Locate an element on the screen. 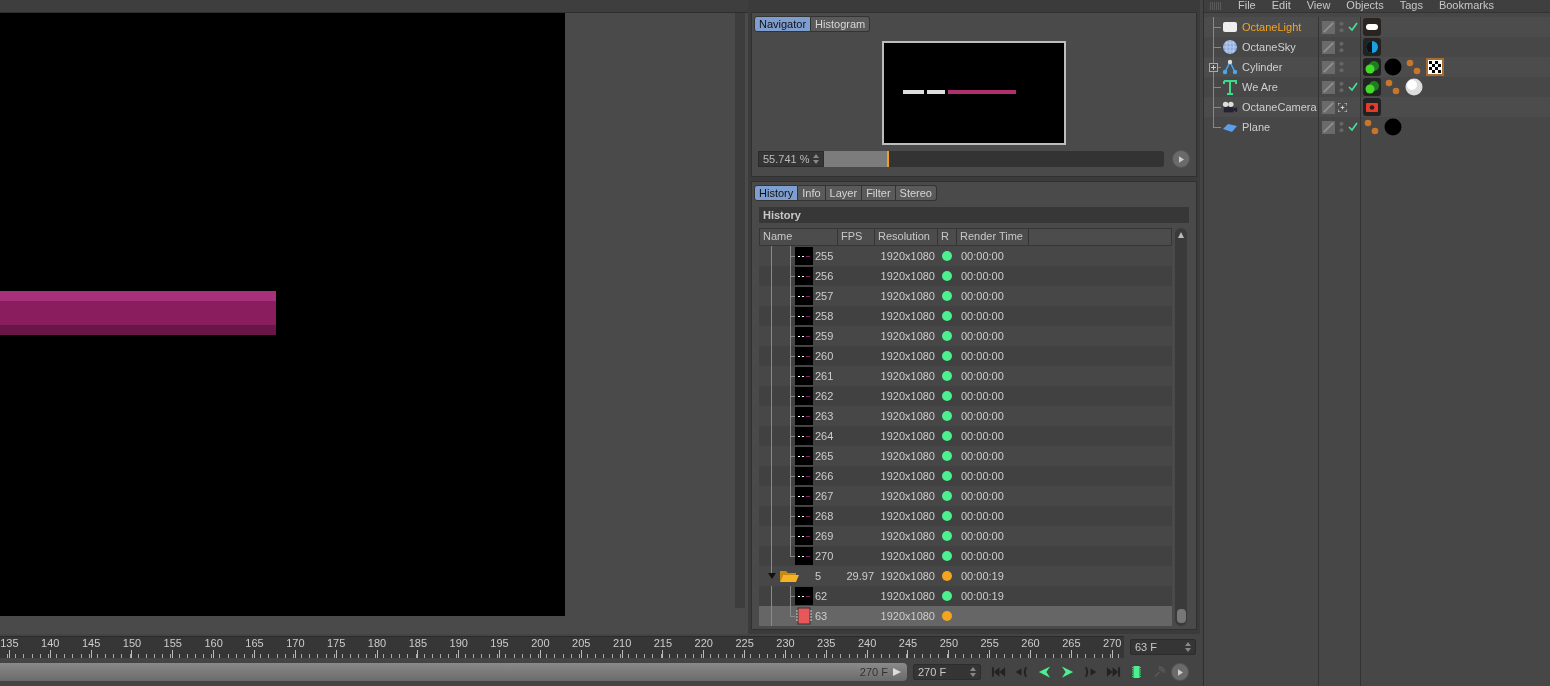 This screenshot has width=1550, height=686. frame-label: 175 is located at coordinates (336, 643).